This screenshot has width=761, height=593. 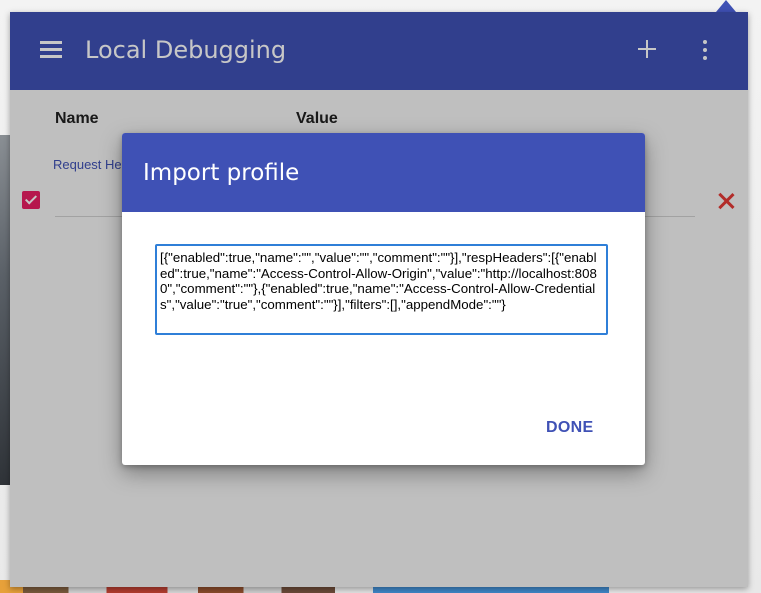 I want to click on popup-caret, so click(x=726, y=6).